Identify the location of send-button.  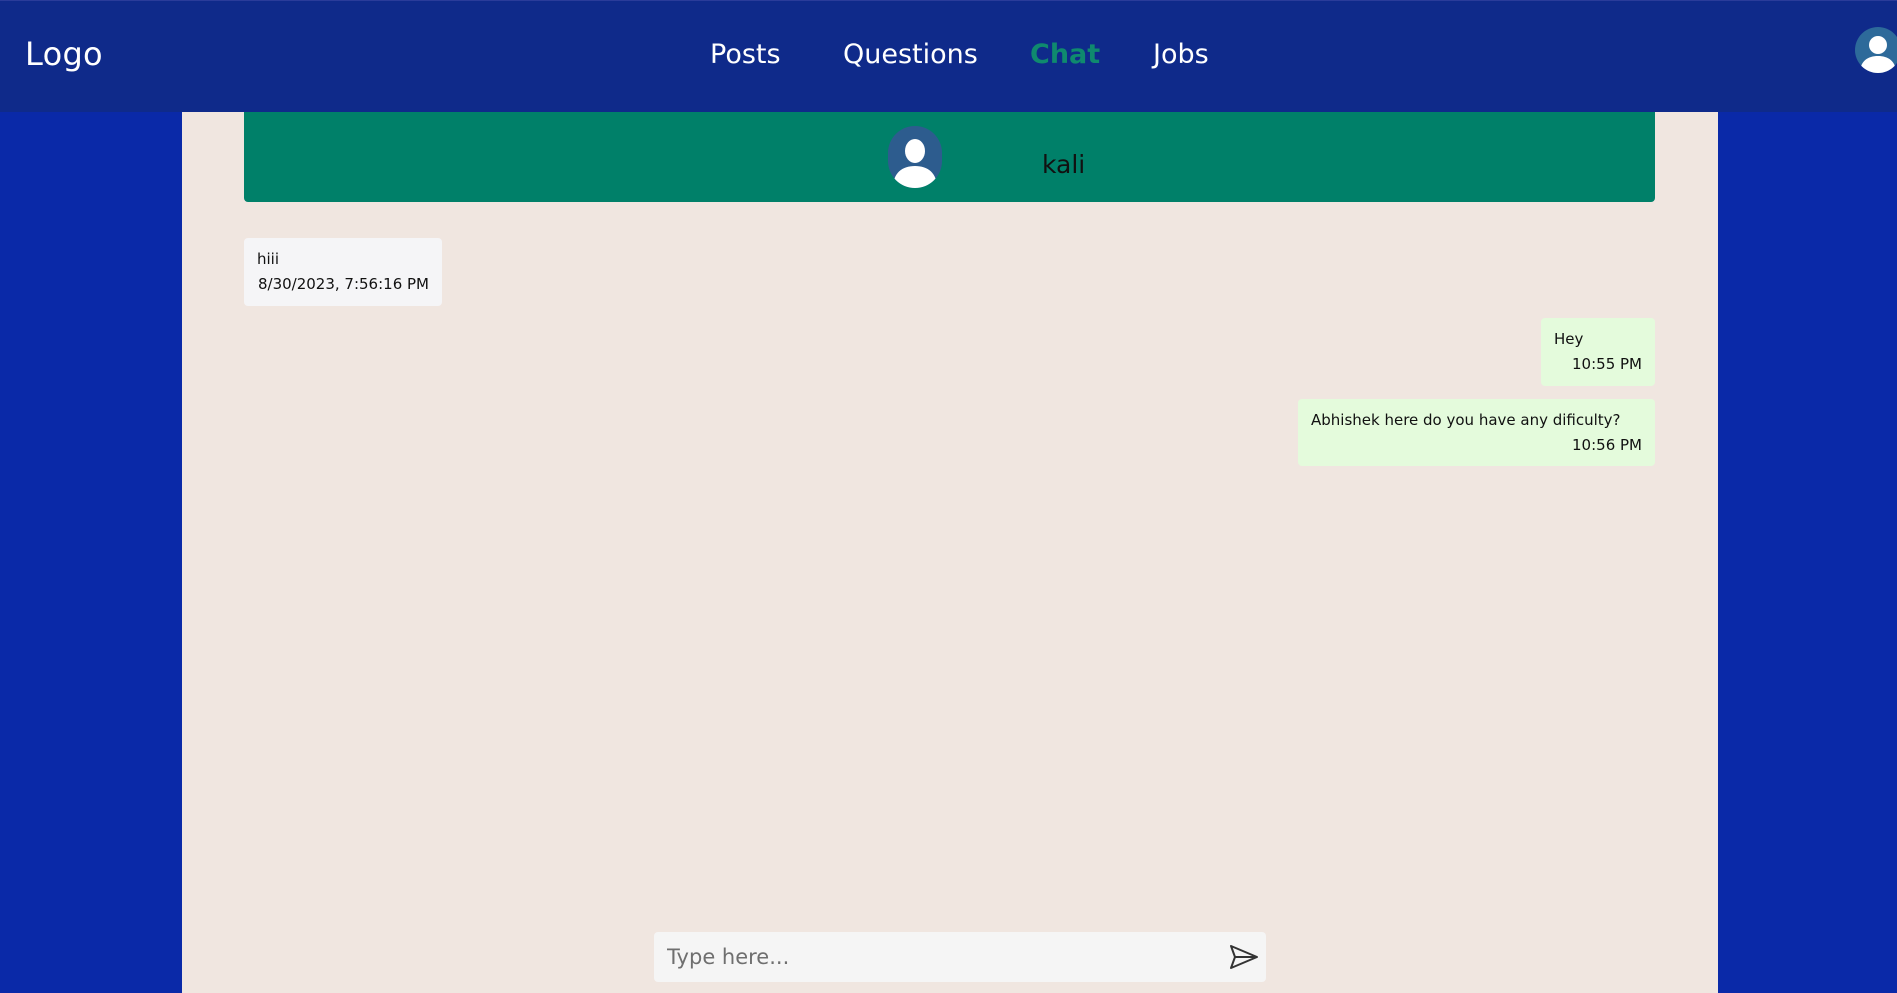
(1244, 957).